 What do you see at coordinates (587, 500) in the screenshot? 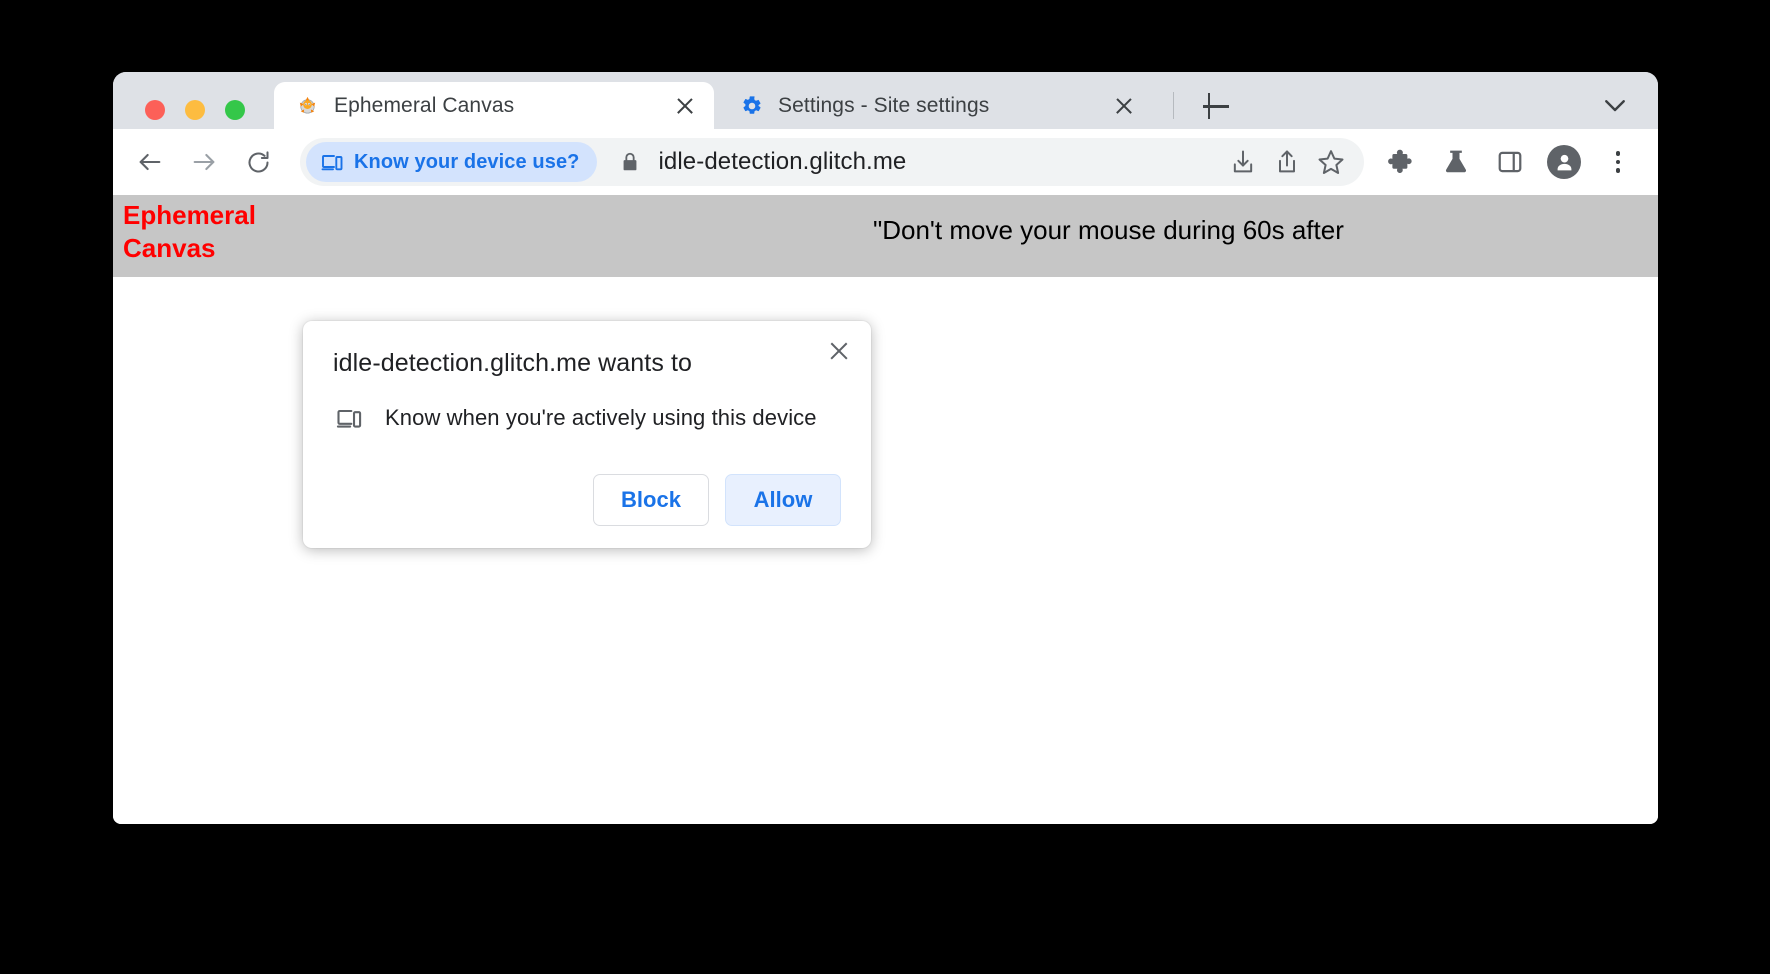
I see `dialog-actions: Block Allow` at bounding box center [587, 500].